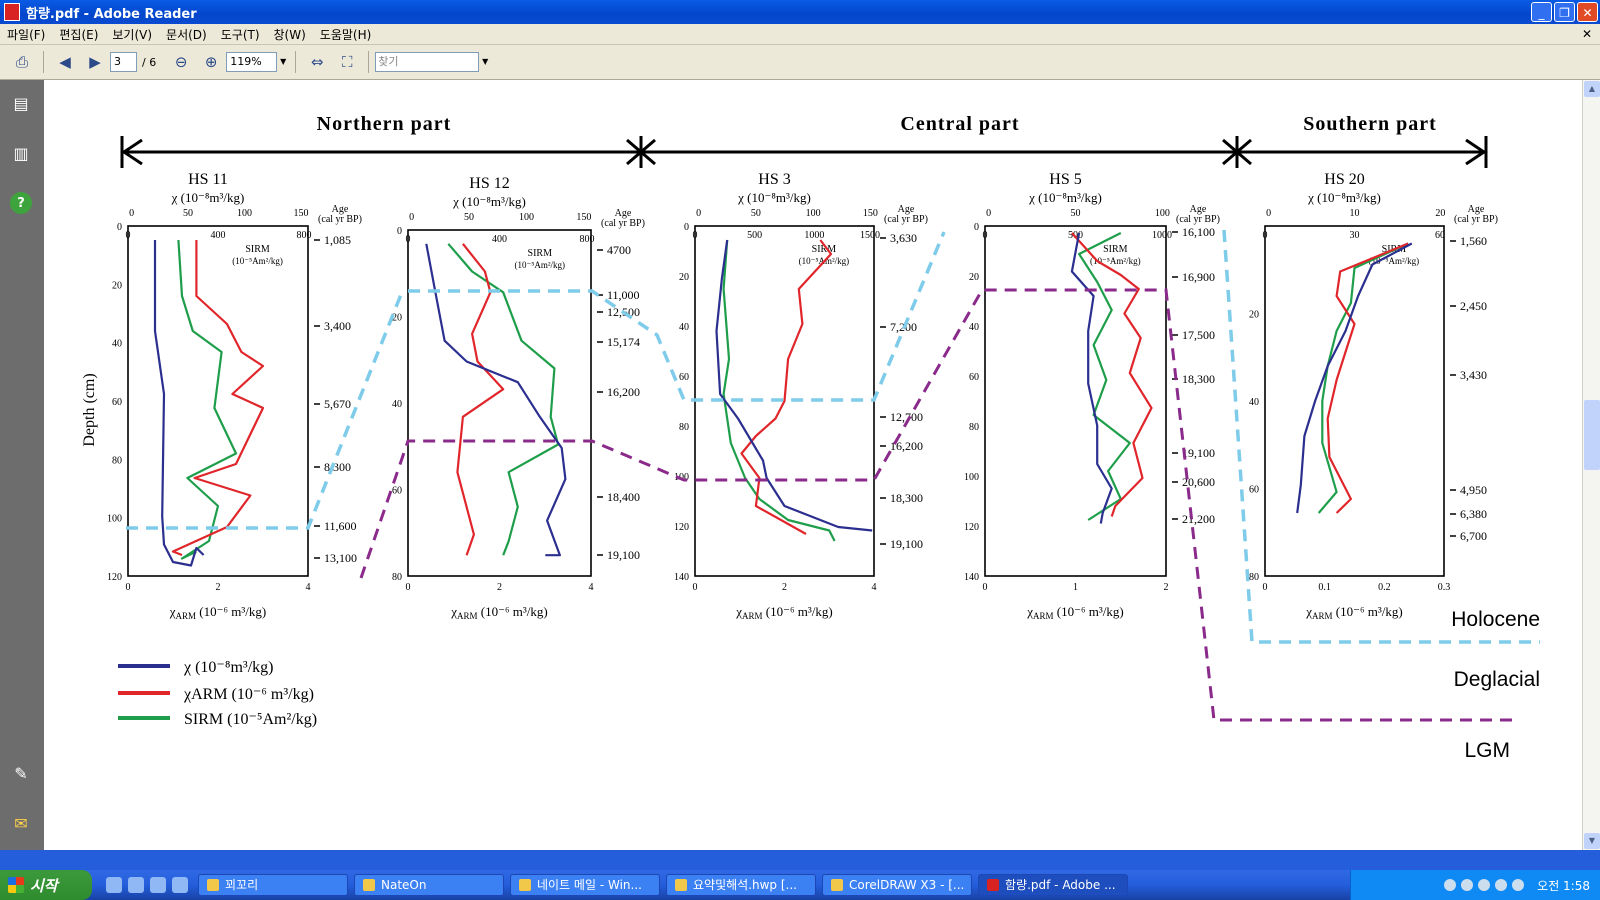  I want to click on menu-tools: 도구(T), so click(240, 34).